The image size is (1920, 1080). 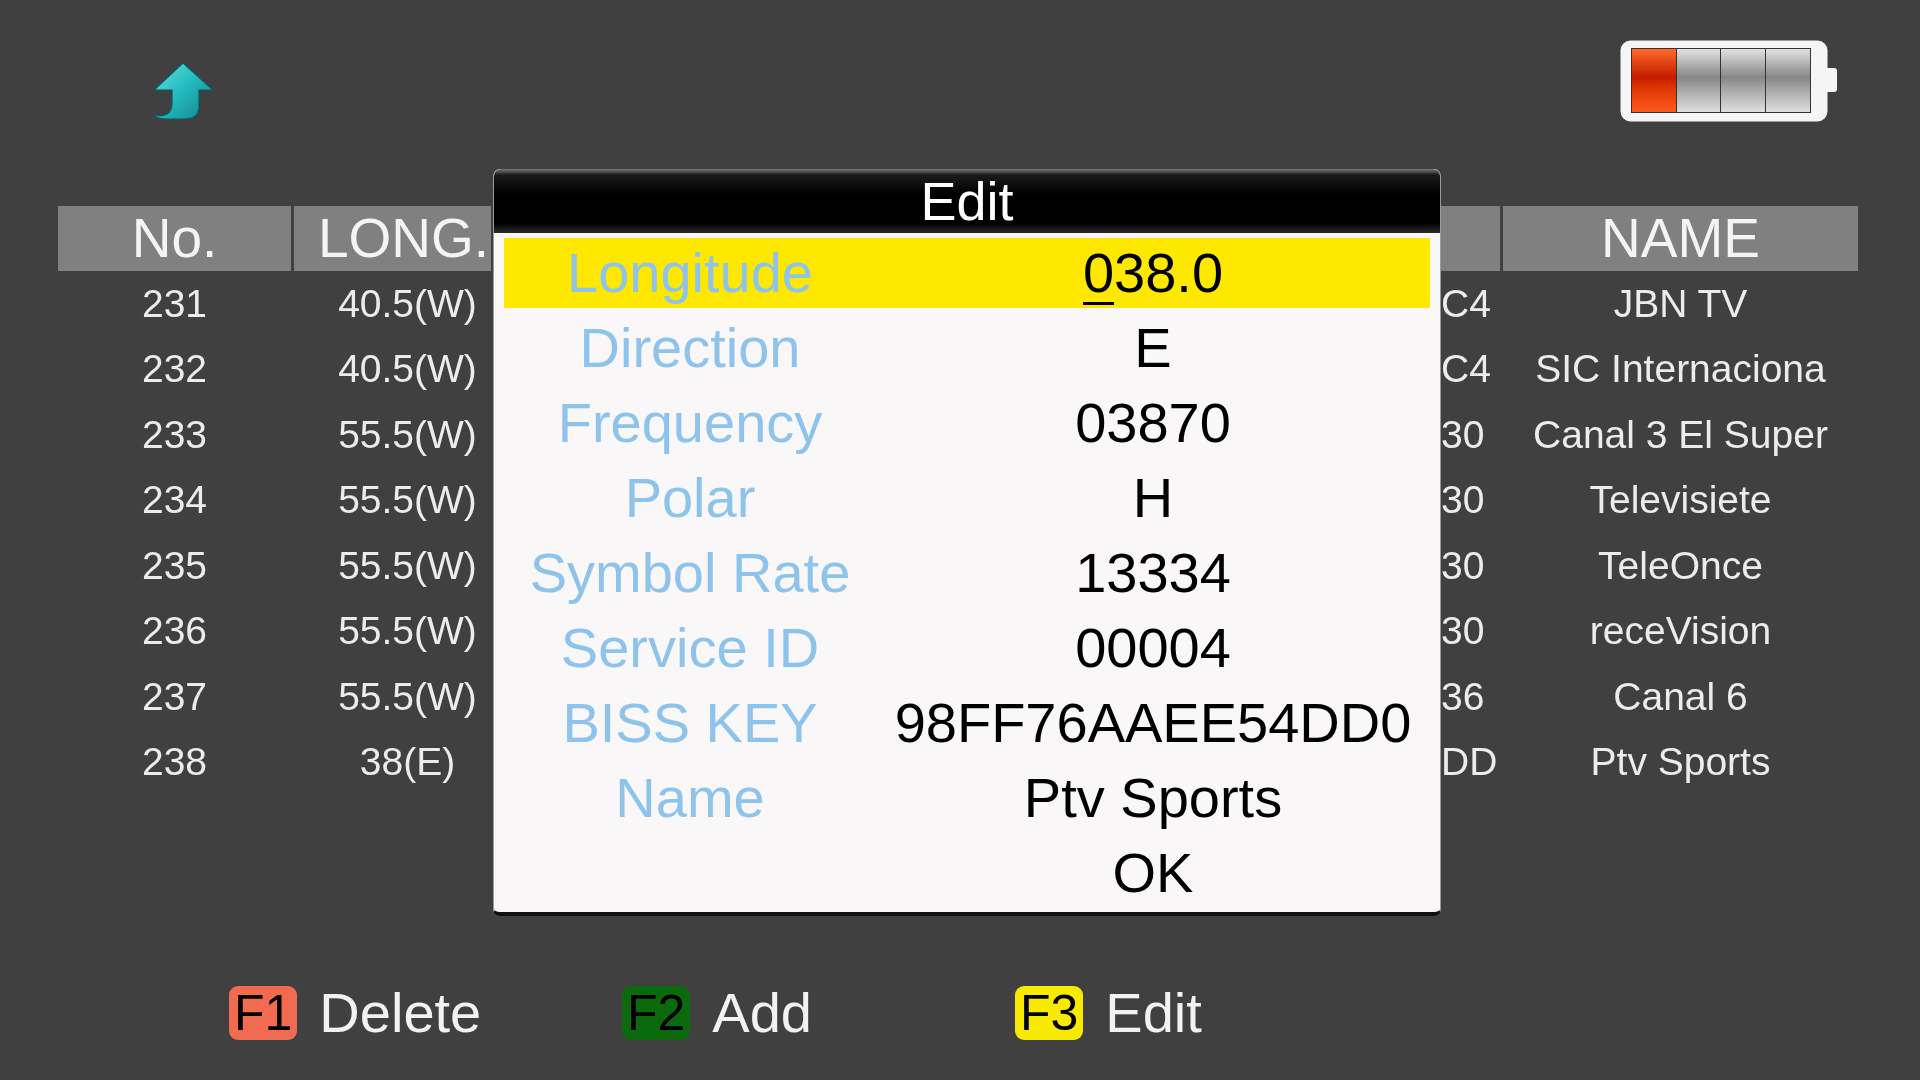 What do you see at coordinates (1153, 723) in the screenshot?
I see `field-value: 98FF76AAEE54DD0` at bounding box center [1153, 723].